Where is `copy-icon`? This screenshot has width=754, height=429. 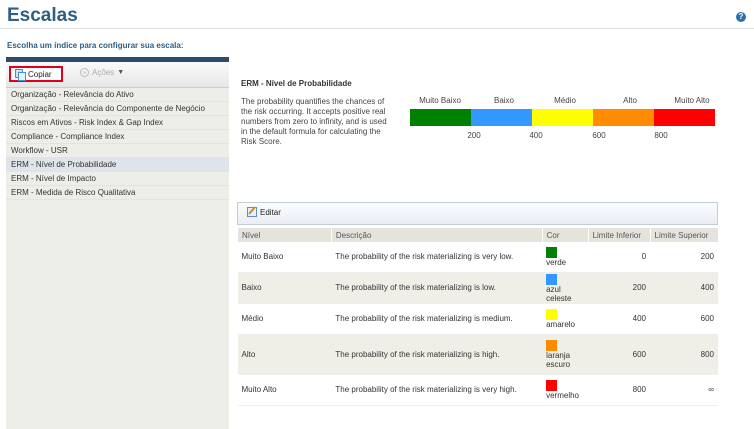
copy-icon is located at coordinates (20, 75).